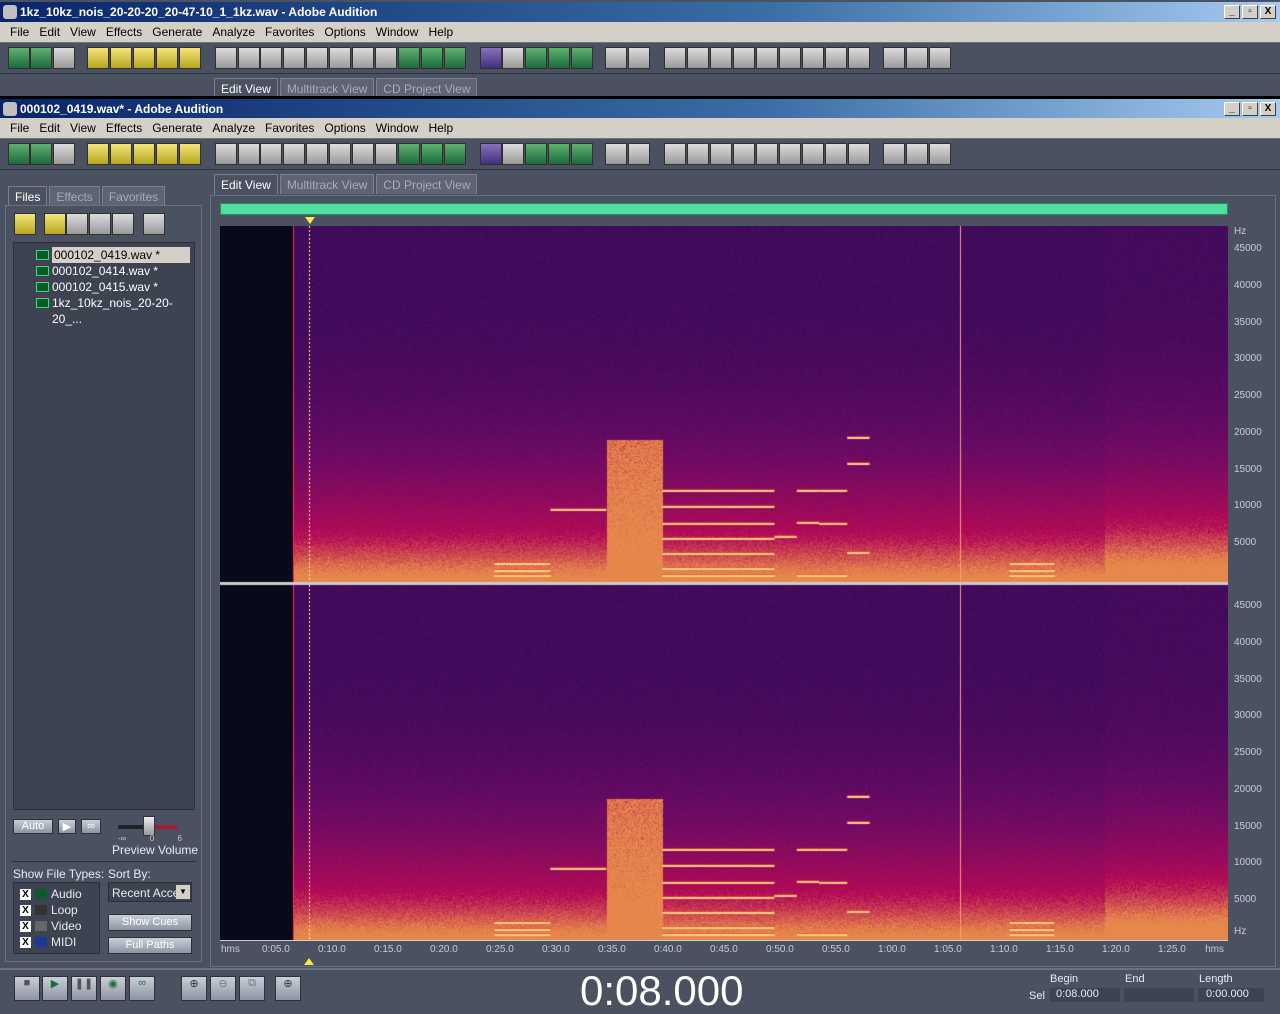 This screenshot has width=1280, height=1014. I want to click on video-checkbox: X, so click(25, 926).